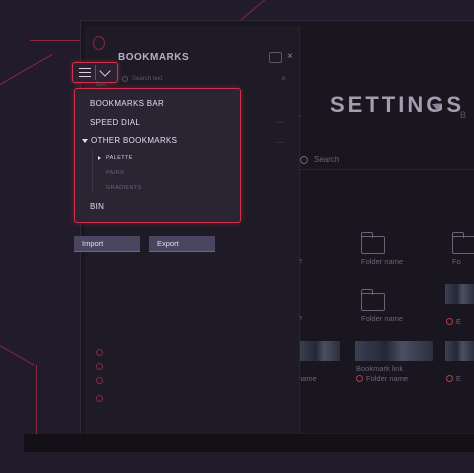 The width and height of the screenshot is (474, 473). Describe the element at coordinates (119, 158) in the screenshot. I see `menu-subitem-palette: PALETTE` at that location.